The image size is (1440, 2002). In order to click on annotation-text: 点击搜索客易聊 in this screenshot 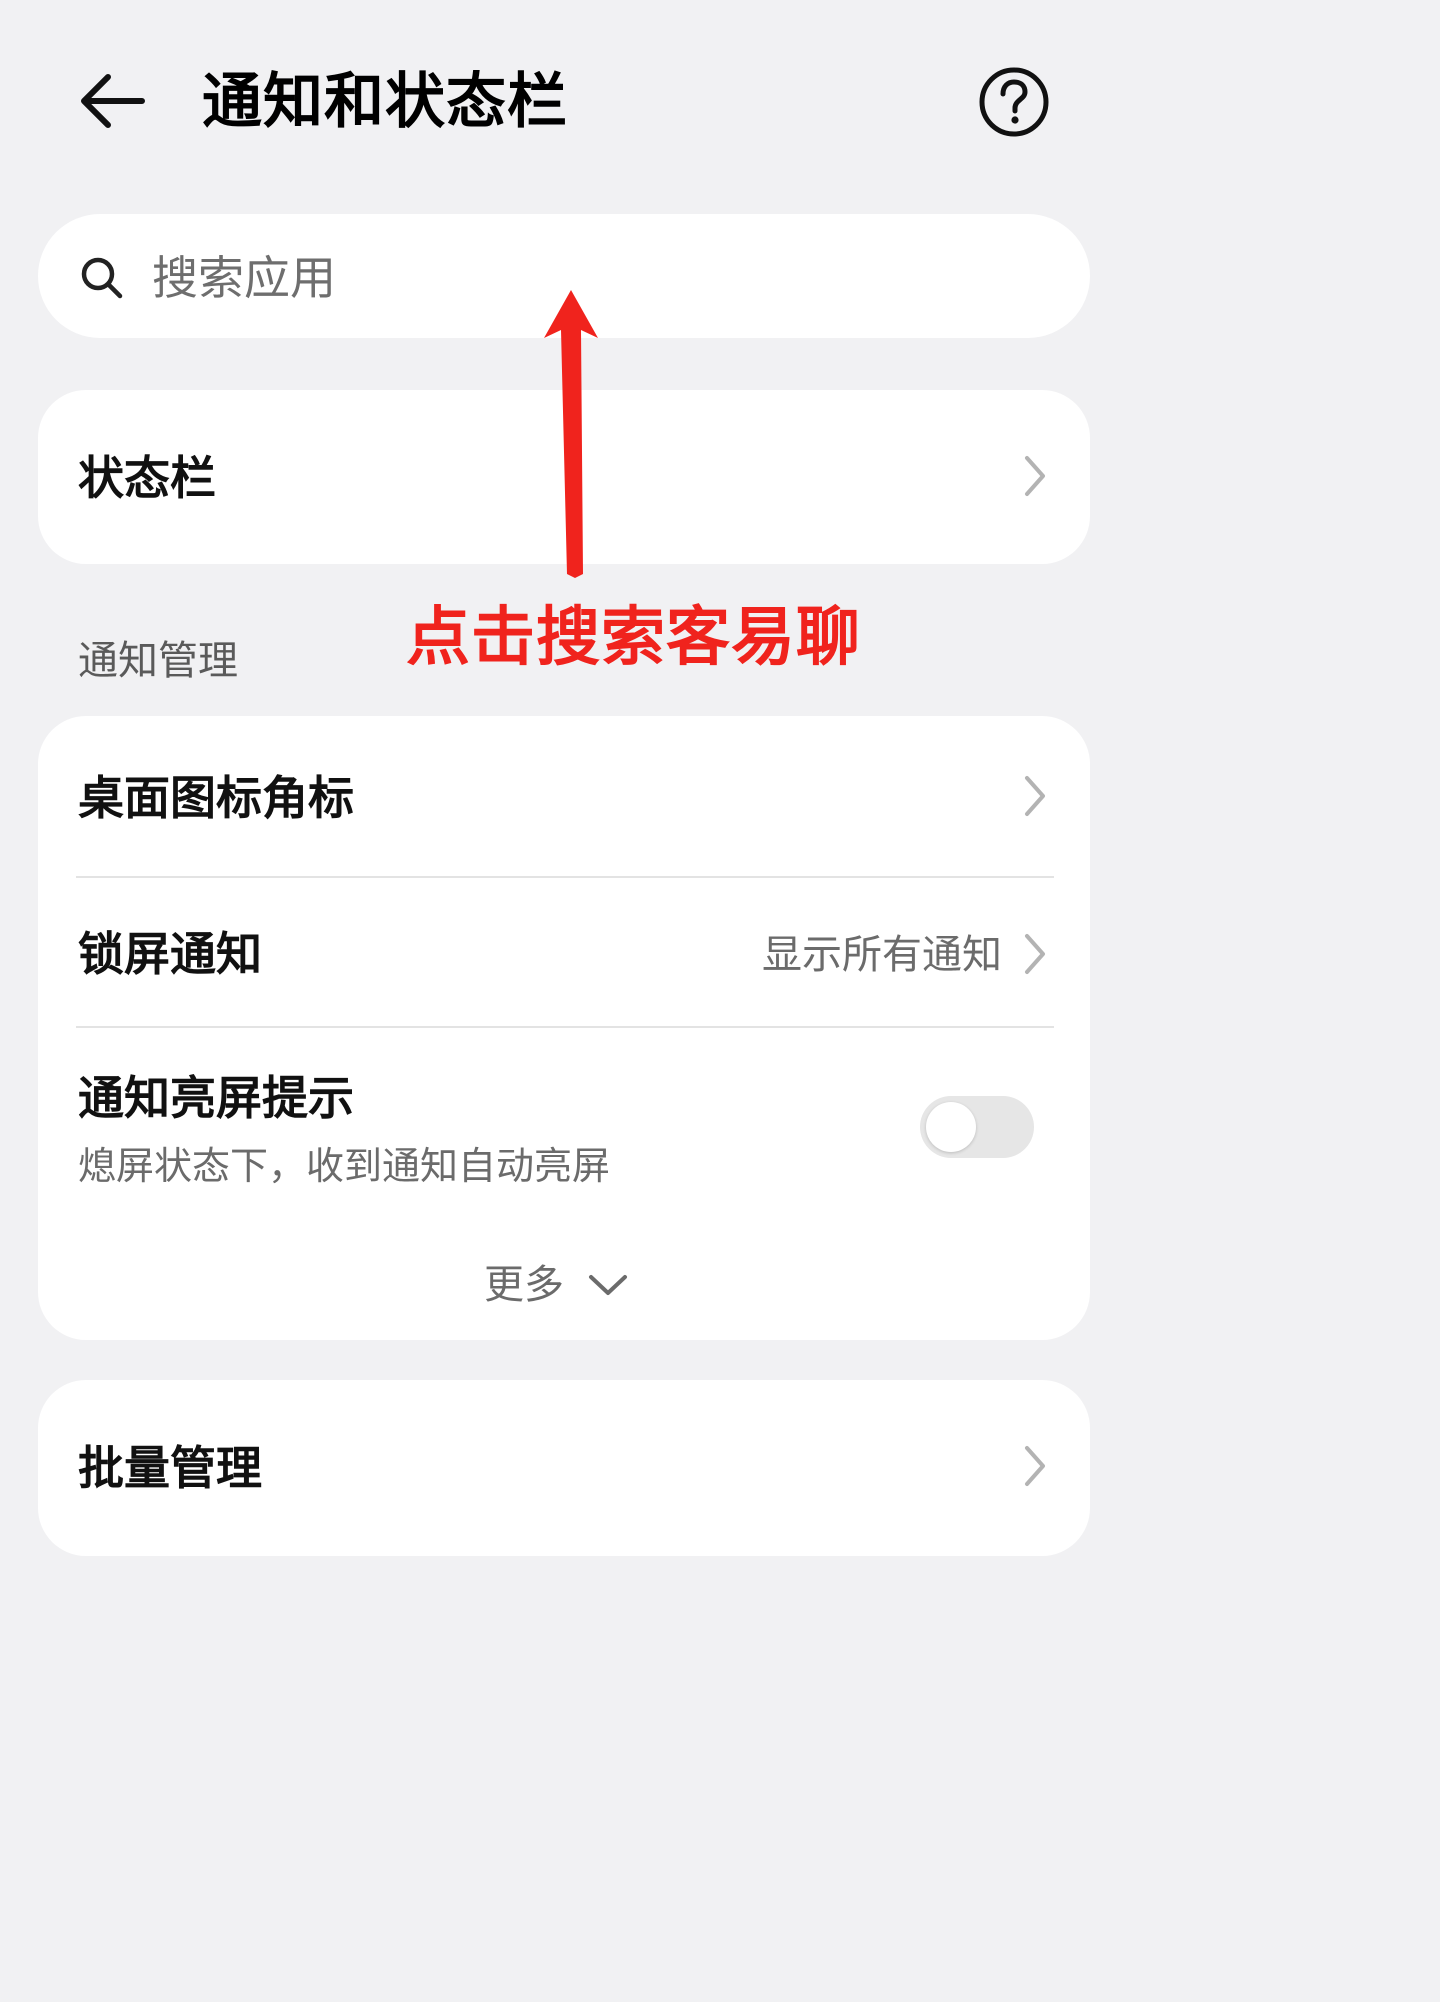, I will do `click(633, 638)`.